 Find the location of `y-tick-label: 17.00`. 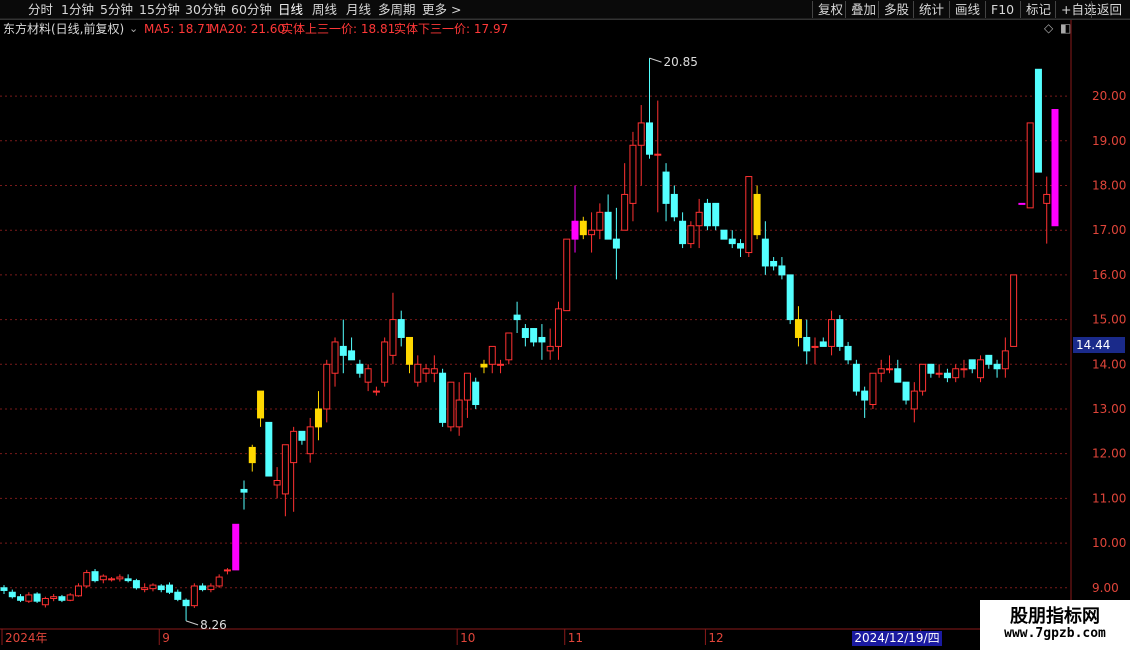

y-tick-label: 17.00 is located at coordinates (1109, 230).